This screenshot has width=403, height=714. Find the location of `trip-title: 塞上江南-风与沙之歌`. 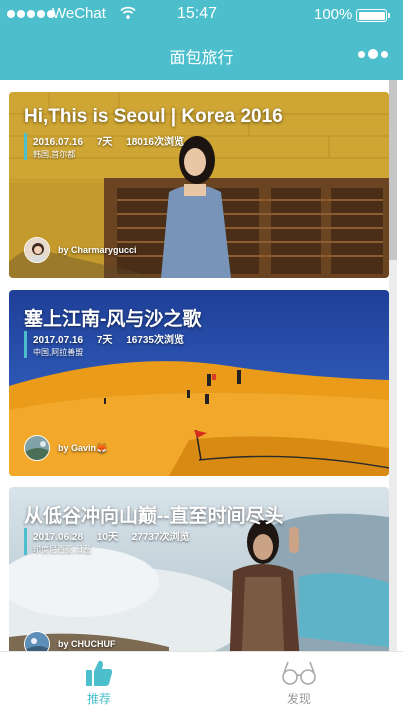

trip-title: 塞上江南-风与沙之歌 is located at coordinates (113, 319).